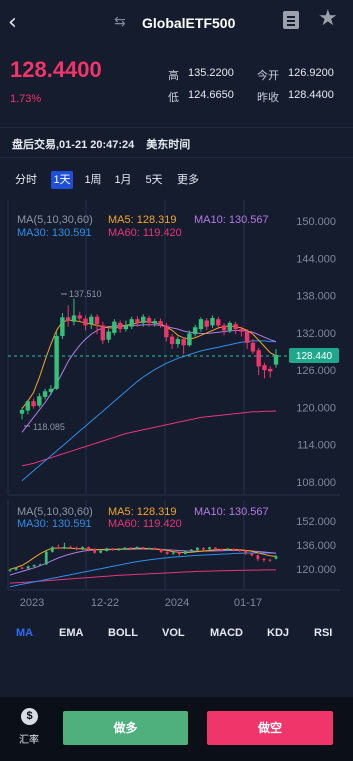  What do you see at coordinates (226, 633) in the screenshot?
I see `indicator-tab-macd: MACD` at bounding box center [226, 633].